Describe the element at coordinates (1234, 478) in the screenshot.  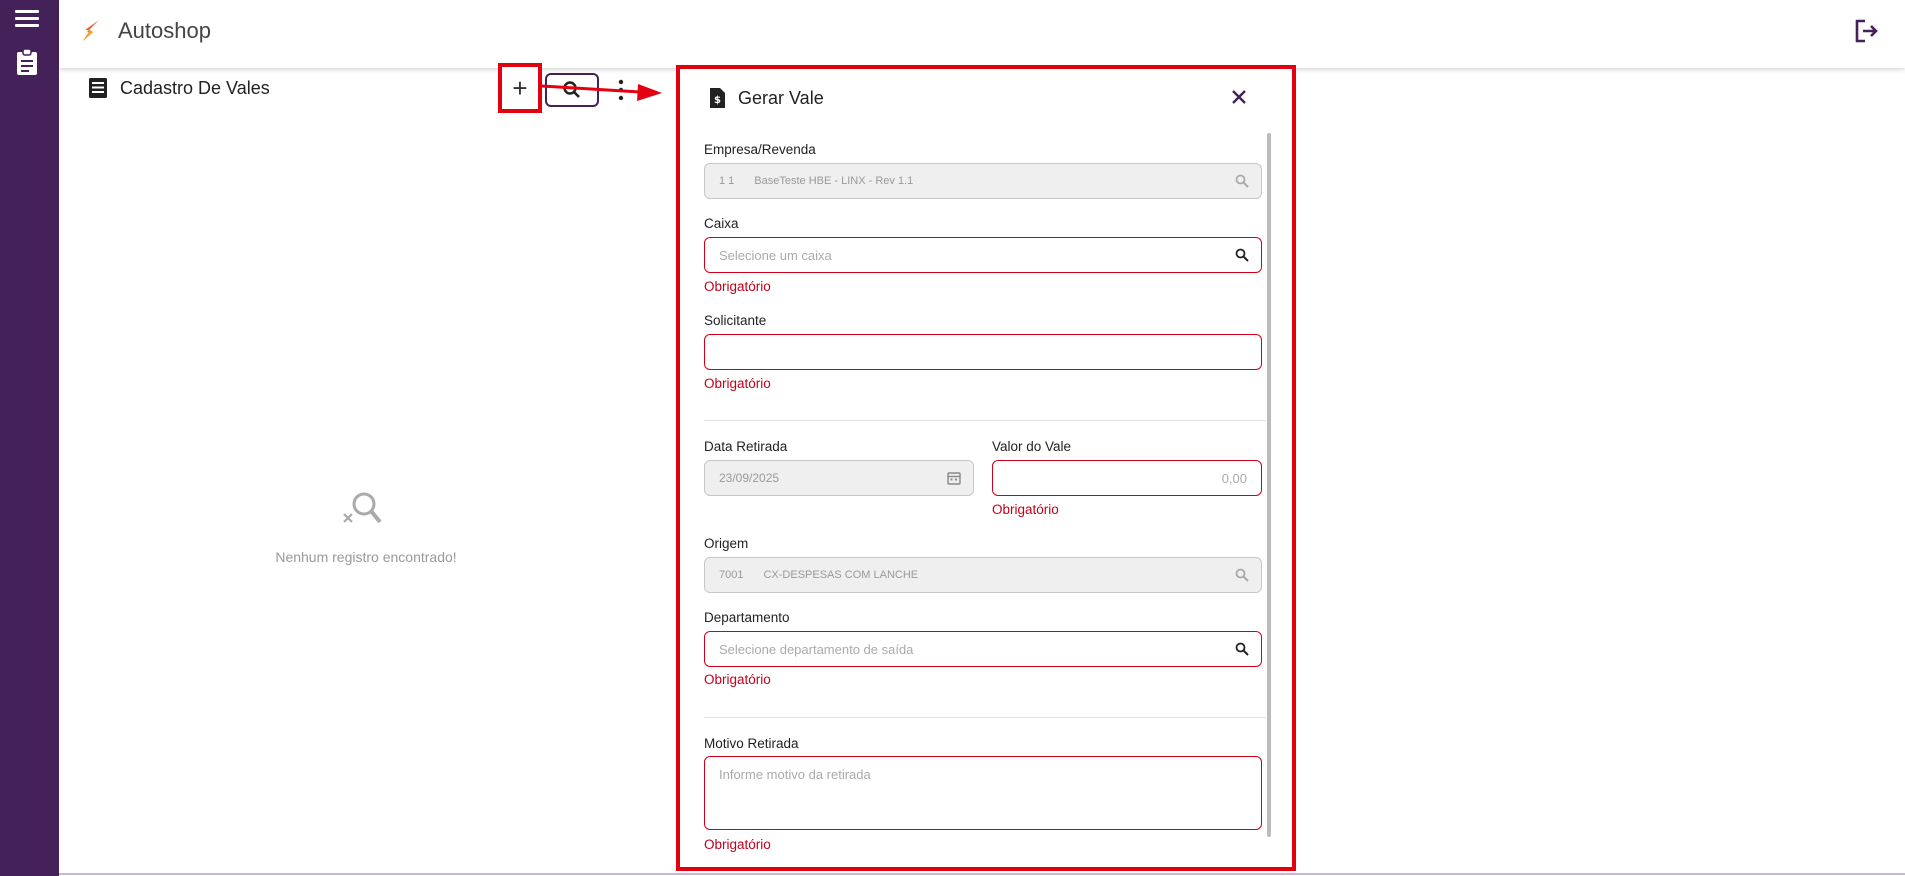
I see `valor-vale-placeholder: 0,00` at that location.